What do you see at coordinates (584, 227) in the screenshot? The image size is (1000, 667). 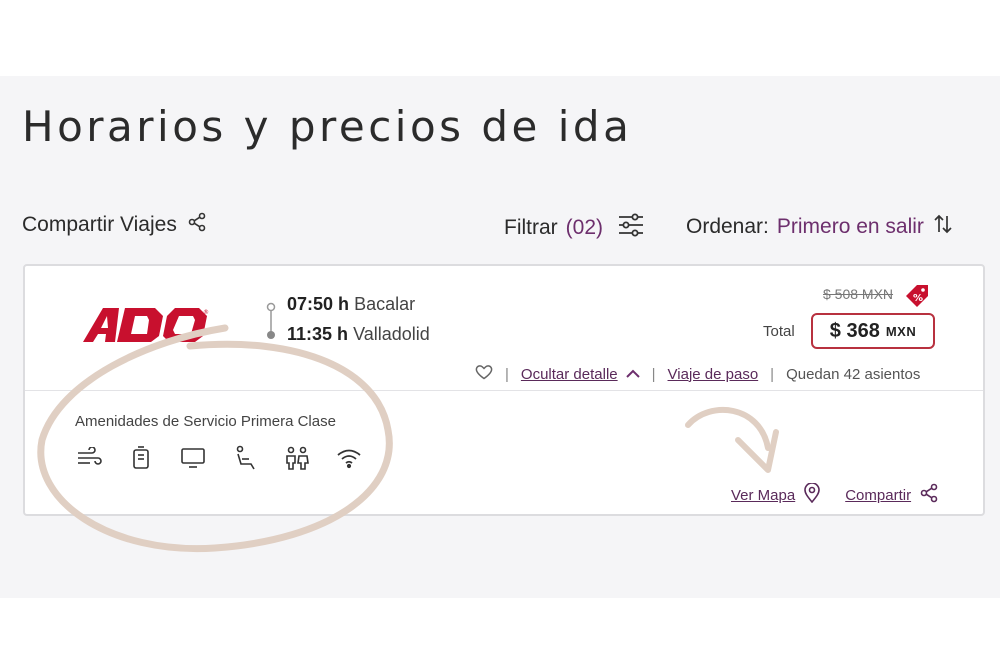 I see `filter-count: (02)` at bounding box center [584, 227].